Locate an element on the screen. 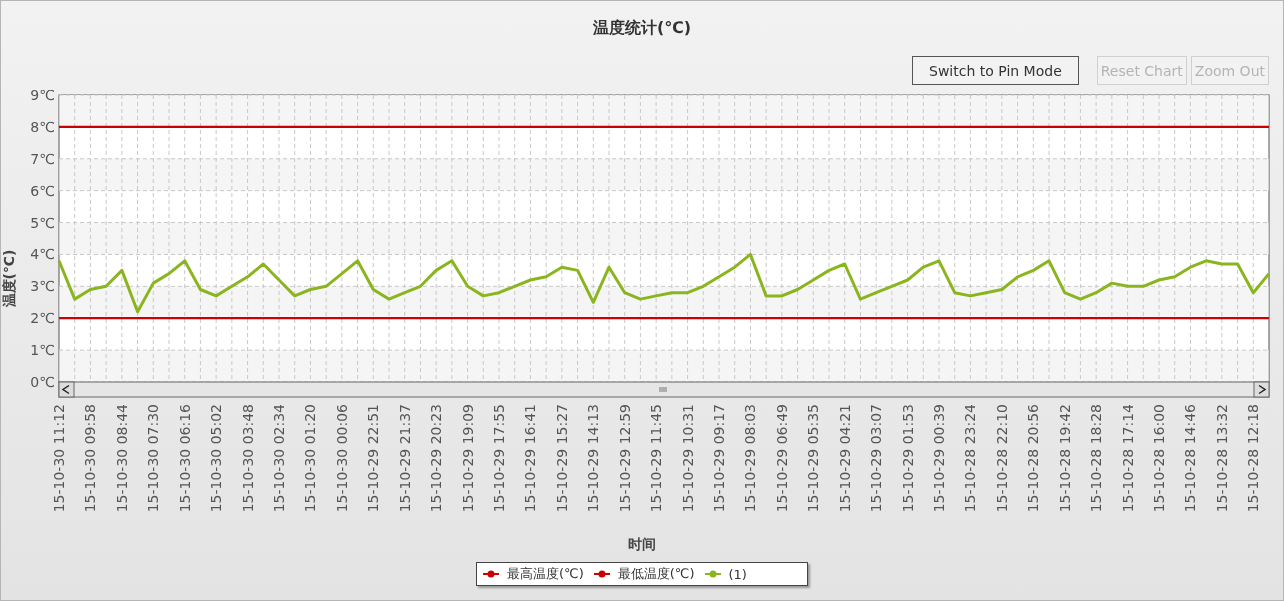  y-tick-label: 0℃ is located at coordinates (42, 382).